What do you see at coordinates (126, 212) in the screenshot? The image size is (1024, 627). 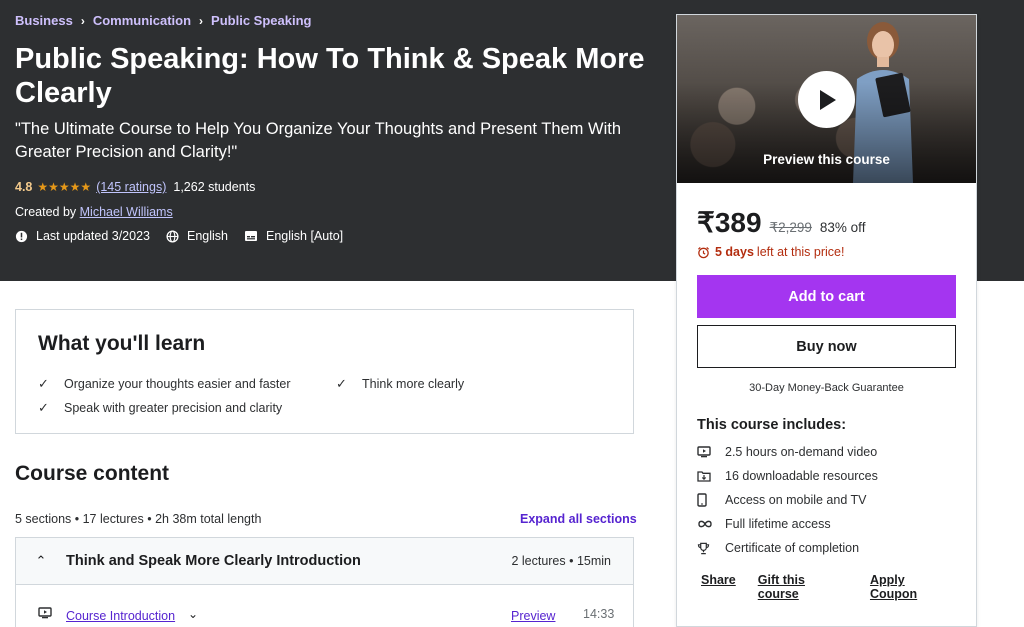 I see `instructor-link: Michael Williams` at bounding box center [126, 212].